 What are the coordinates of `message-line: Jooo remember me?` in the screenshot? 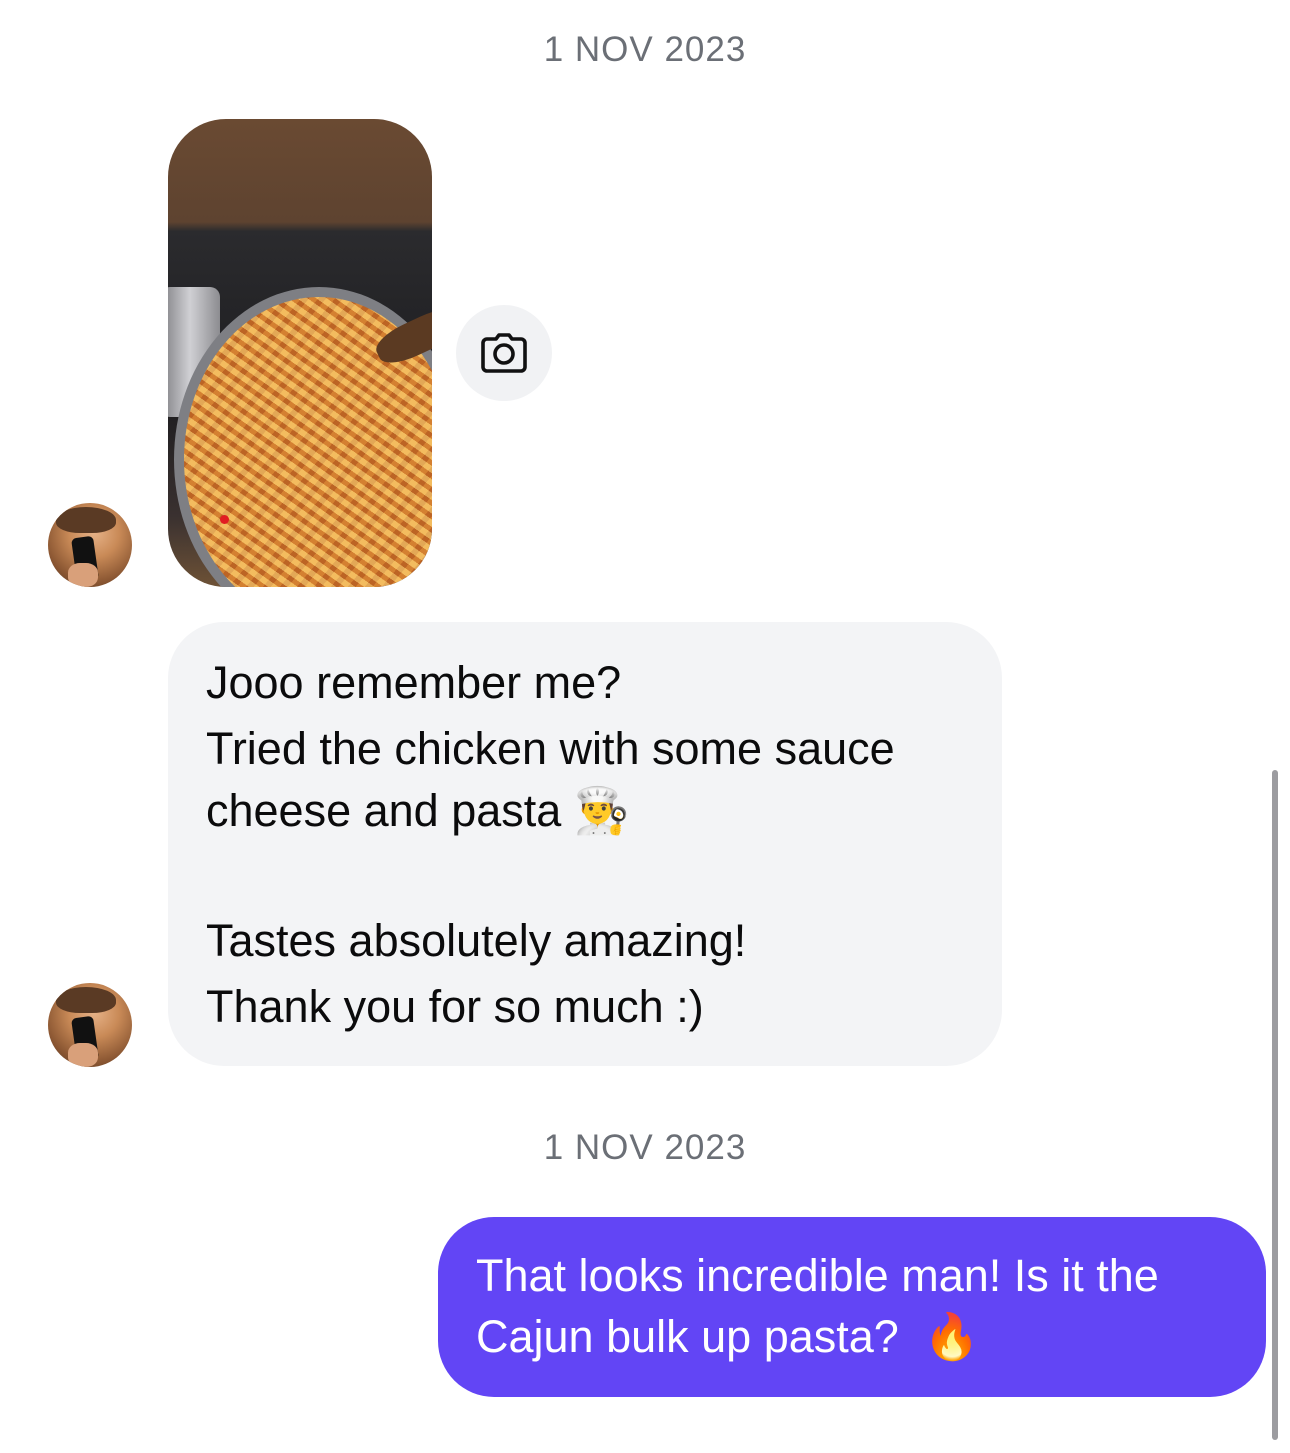 It's located at (414, 682).